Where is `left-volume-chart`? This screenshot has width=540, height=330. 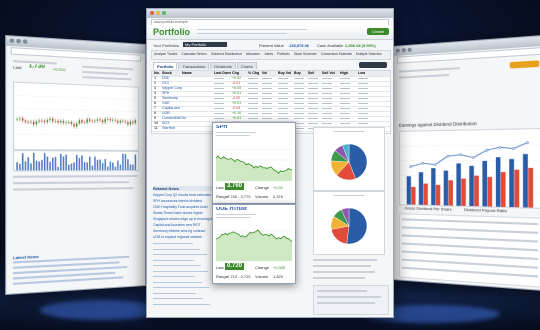
left-volume-chart is located at coordinates (76, 161).